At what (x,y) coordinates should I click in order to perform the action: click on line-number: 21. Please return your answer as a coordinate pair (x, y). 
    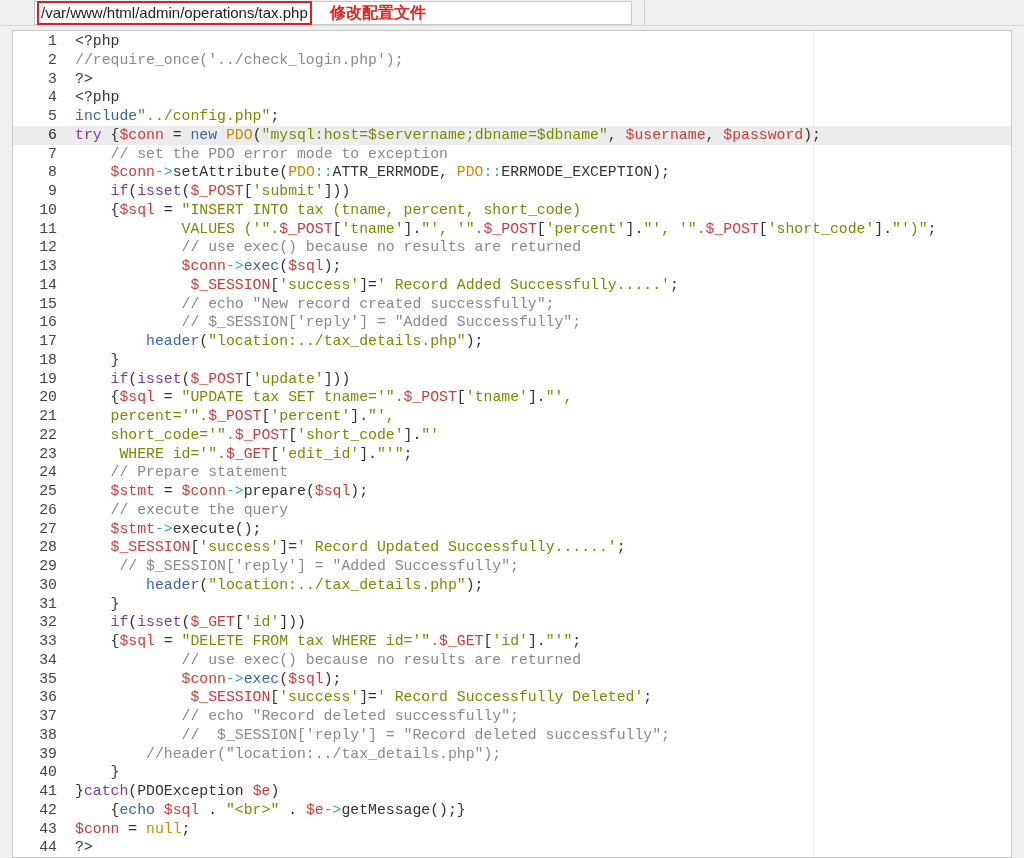
    Looking at the image, I should click on (47, 416).